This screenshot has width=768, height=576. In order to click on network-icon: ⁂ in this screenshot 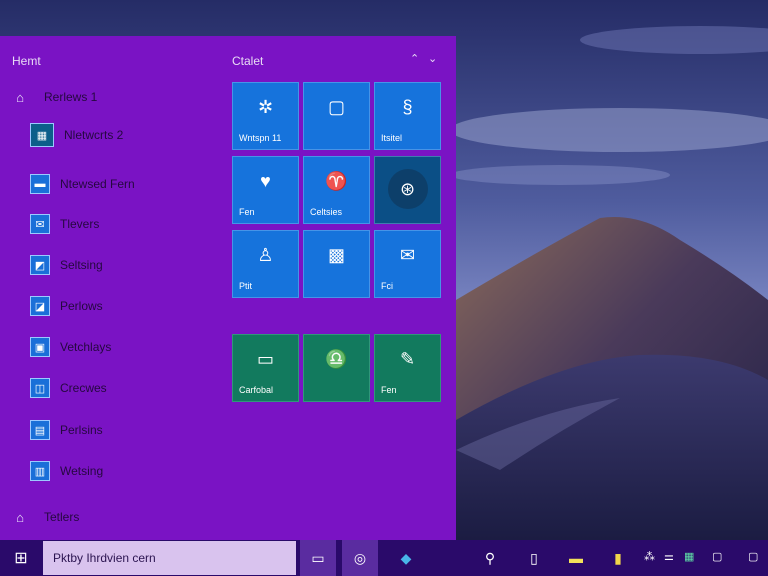, I will do `click(649, 556)`.